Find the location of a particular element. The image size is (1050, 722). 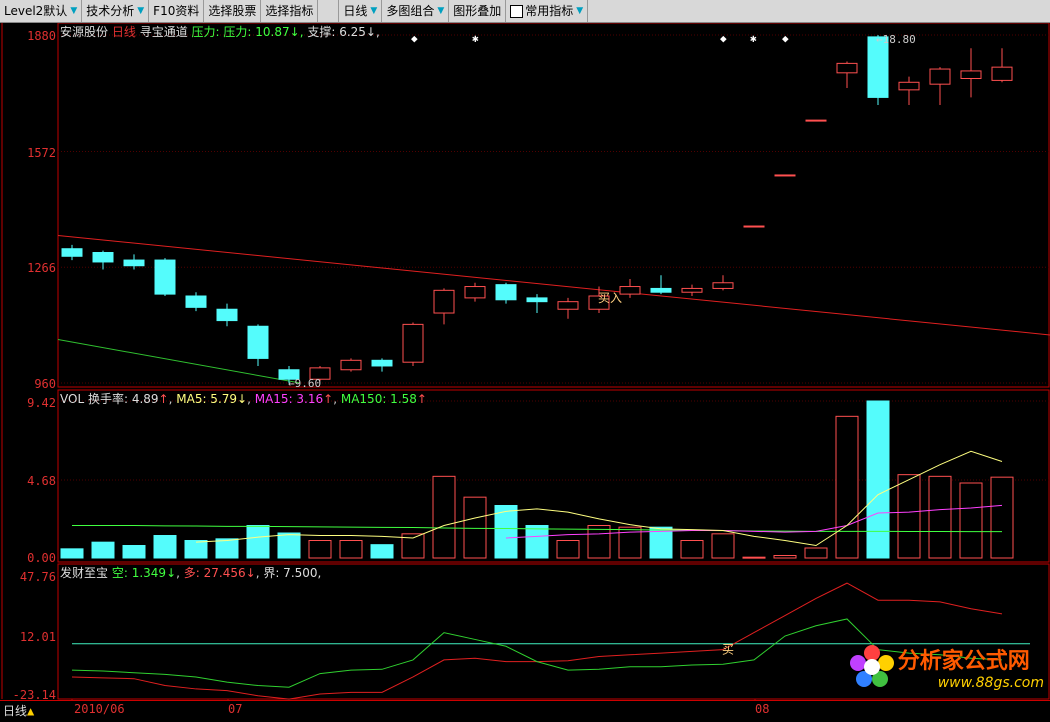

ind-bound-value: 界: 7.500, is located at coordinates (292, 573).